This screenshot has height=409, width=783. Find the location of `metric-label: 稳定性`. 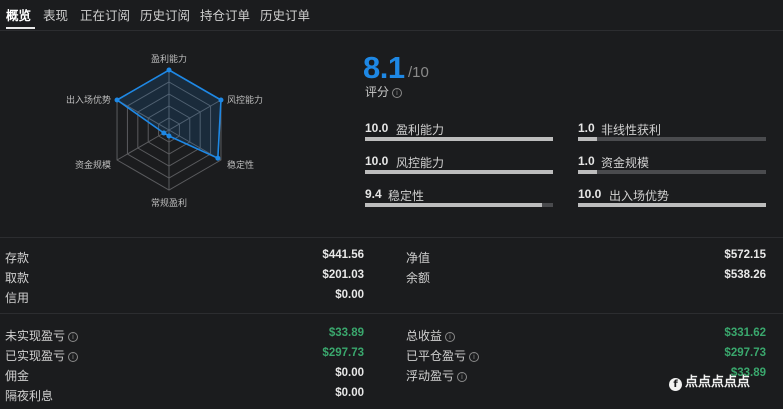

metric-label: 稳定性 is located at coordinates (406, 196).